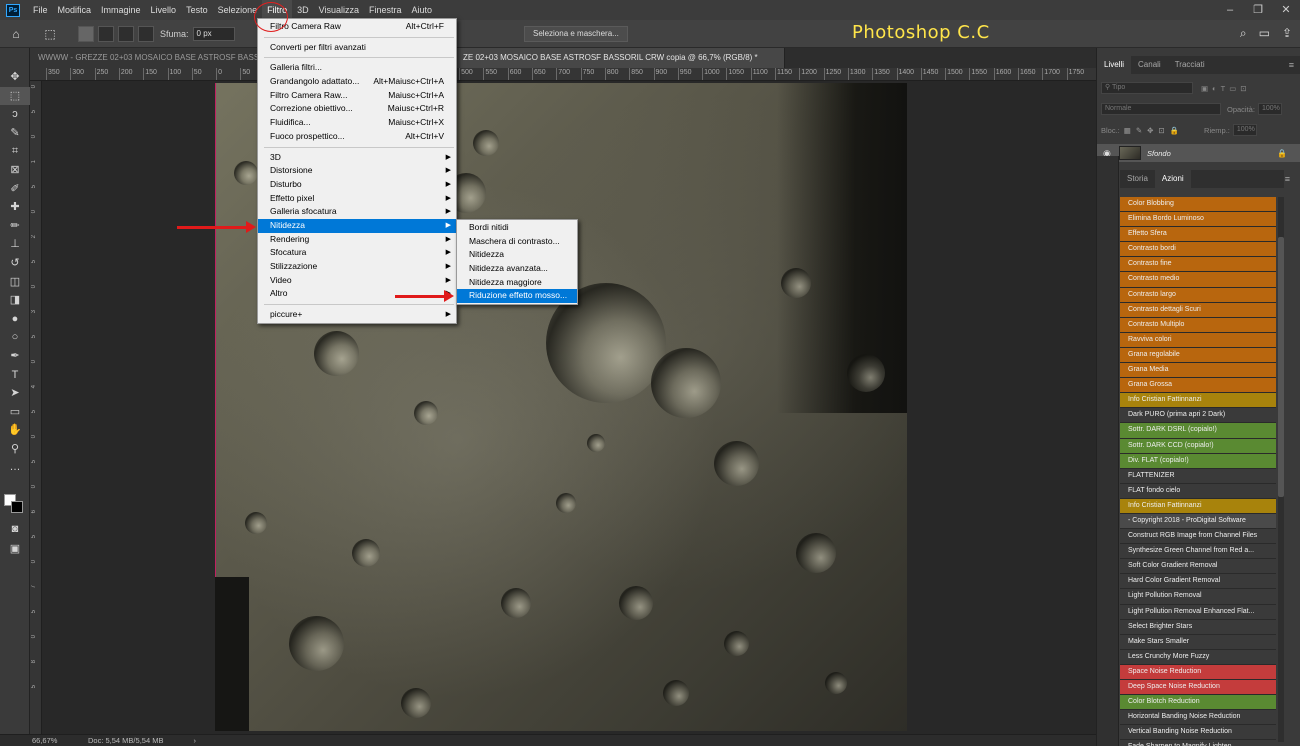  Describe the element at coordinates (1198, 718) in the screenshot. I see `action-item: Horizontal Banding Noise Reduction` at that location.